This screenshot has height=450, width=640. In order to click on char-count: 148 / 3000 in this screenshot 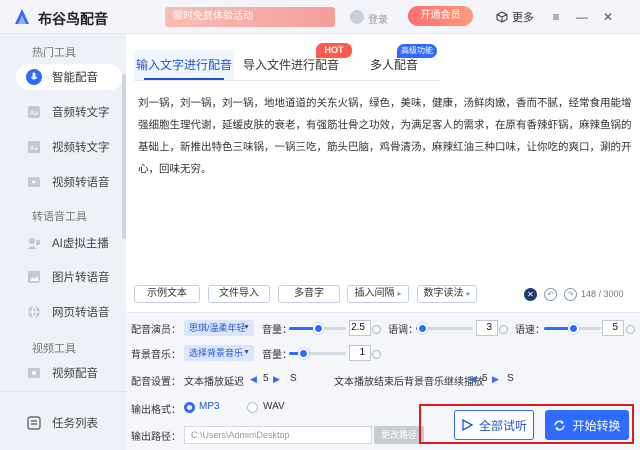, I will do `click(602, 294)`.